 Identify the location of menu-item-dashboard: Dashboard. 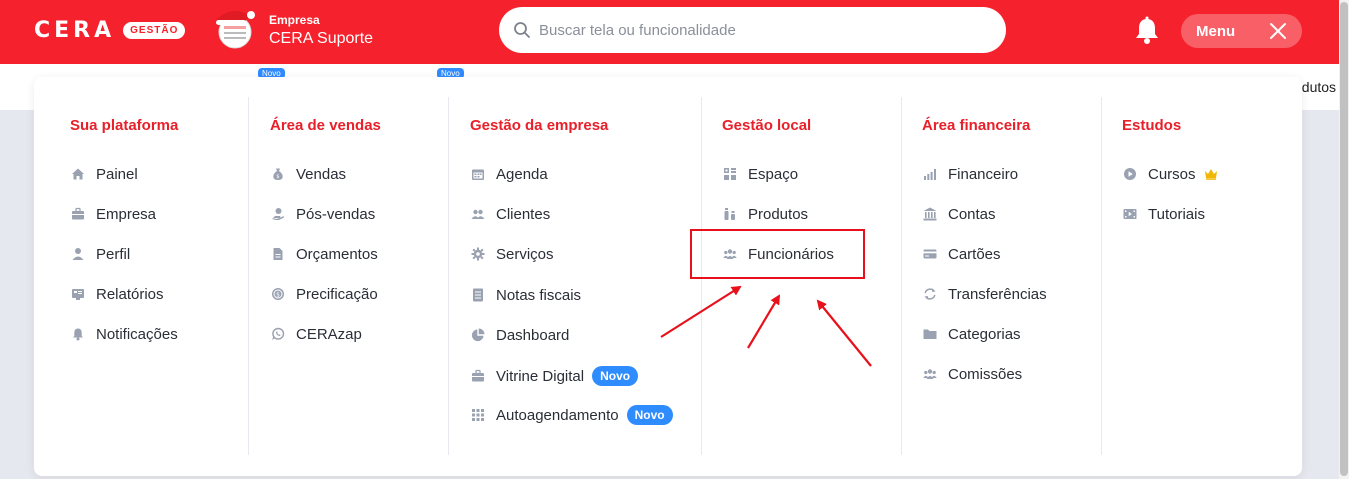
(519, 335).